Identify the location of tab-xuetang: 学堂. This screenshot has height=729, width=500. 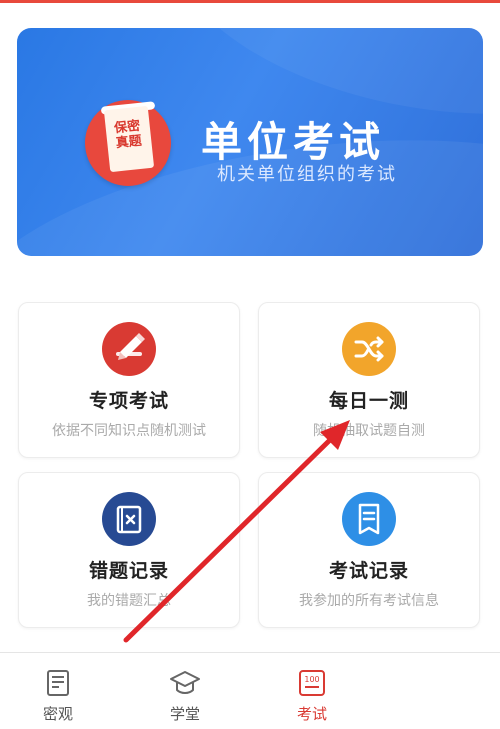
(185, 691).